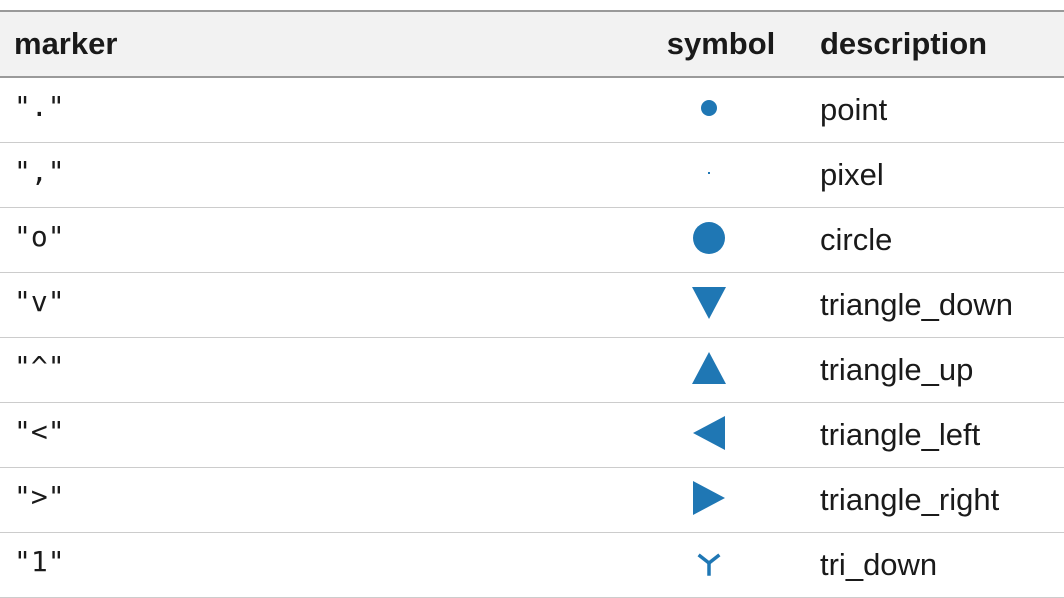 This screenshot has width=1064, height=598. What do you see at coordinates (933, 45) in the screenshot?
I see `column-header-description: description` at bounding box center [933, 45].